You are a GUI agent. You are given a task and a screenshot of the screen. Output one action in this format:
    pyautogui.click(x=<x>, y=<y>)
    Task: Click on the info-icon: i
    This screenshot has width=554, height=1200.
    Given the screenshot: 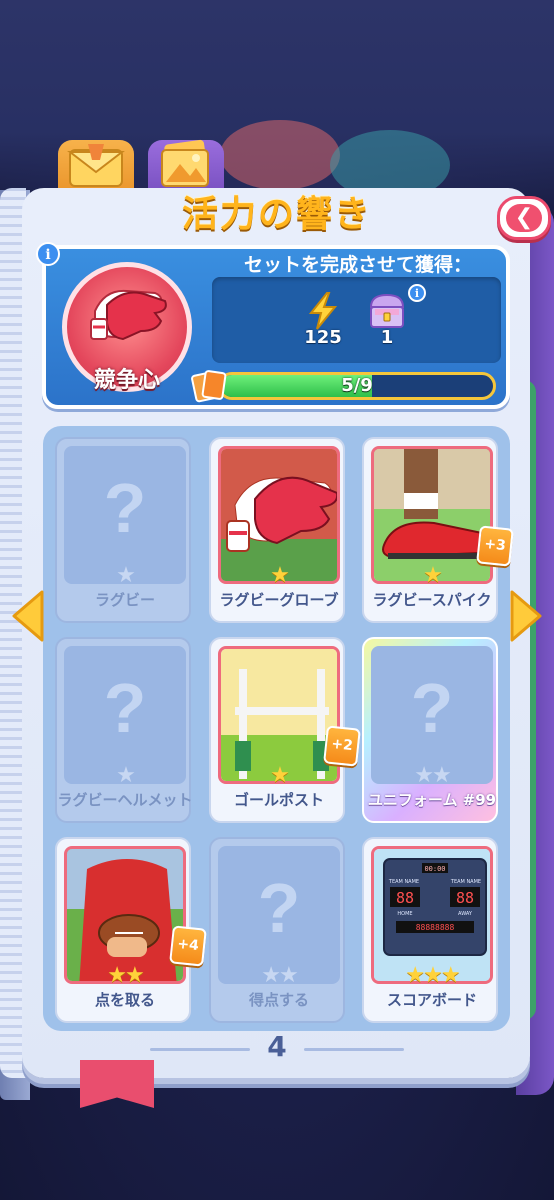 What is the action you would take?
    pyautogui.click(x=48, y=254)
    